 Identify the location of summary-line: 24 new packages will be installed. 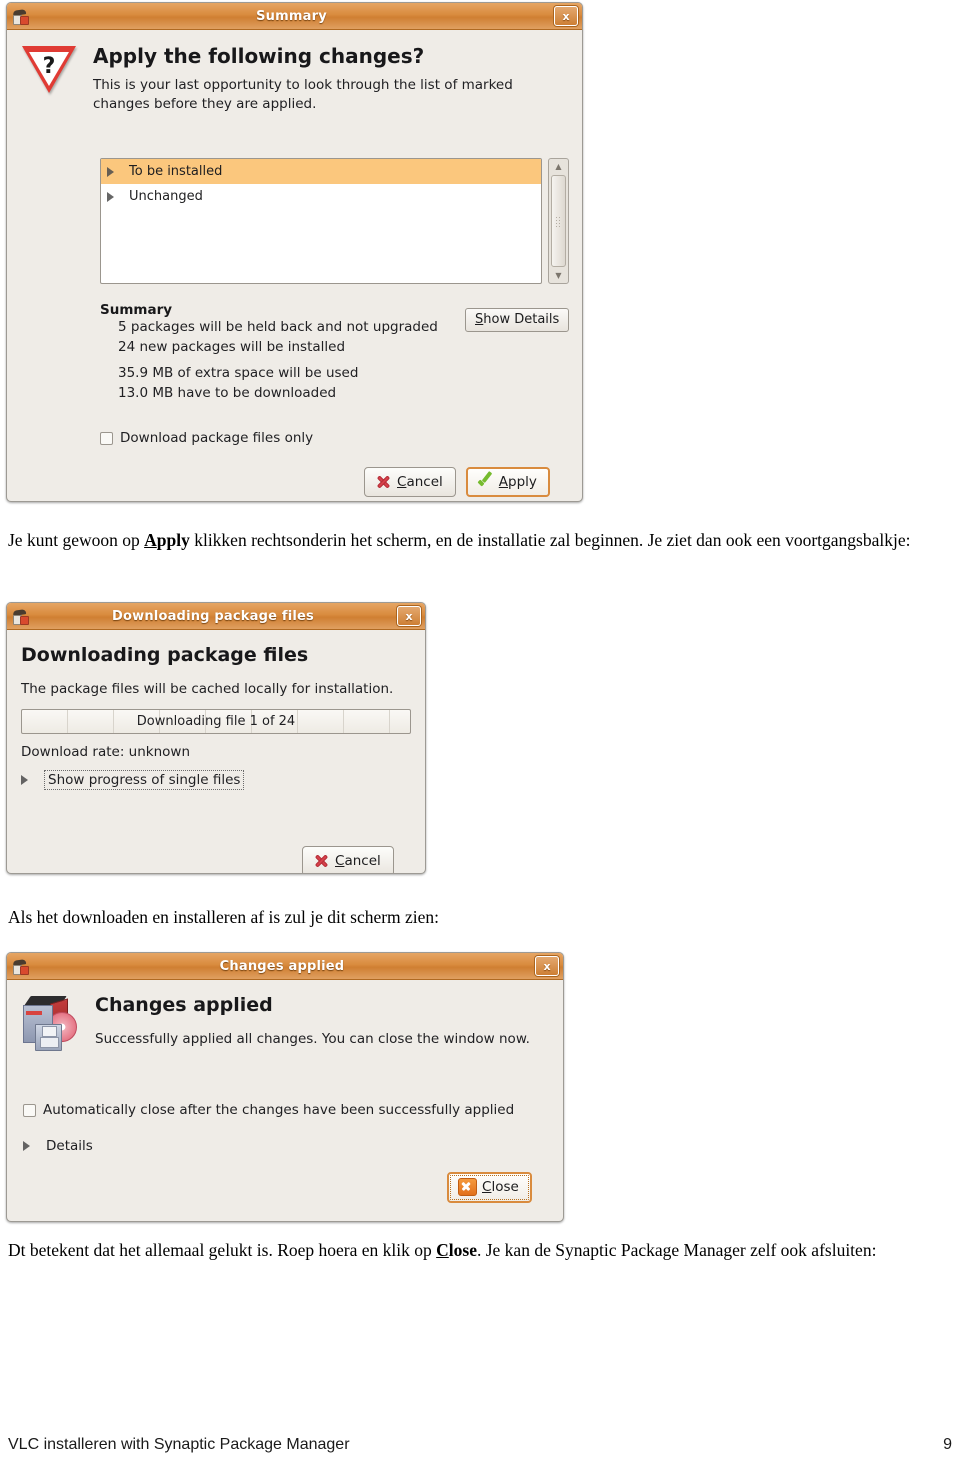
(232, 346).